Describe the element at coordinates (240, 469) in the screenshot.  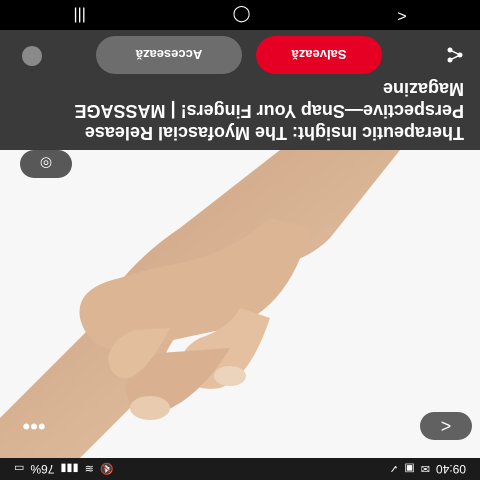
I see `status-bar: 09:40 ✉ ▣ ✓ 🔇 ≋ ▮▮▮ 76% ▭` at that location.